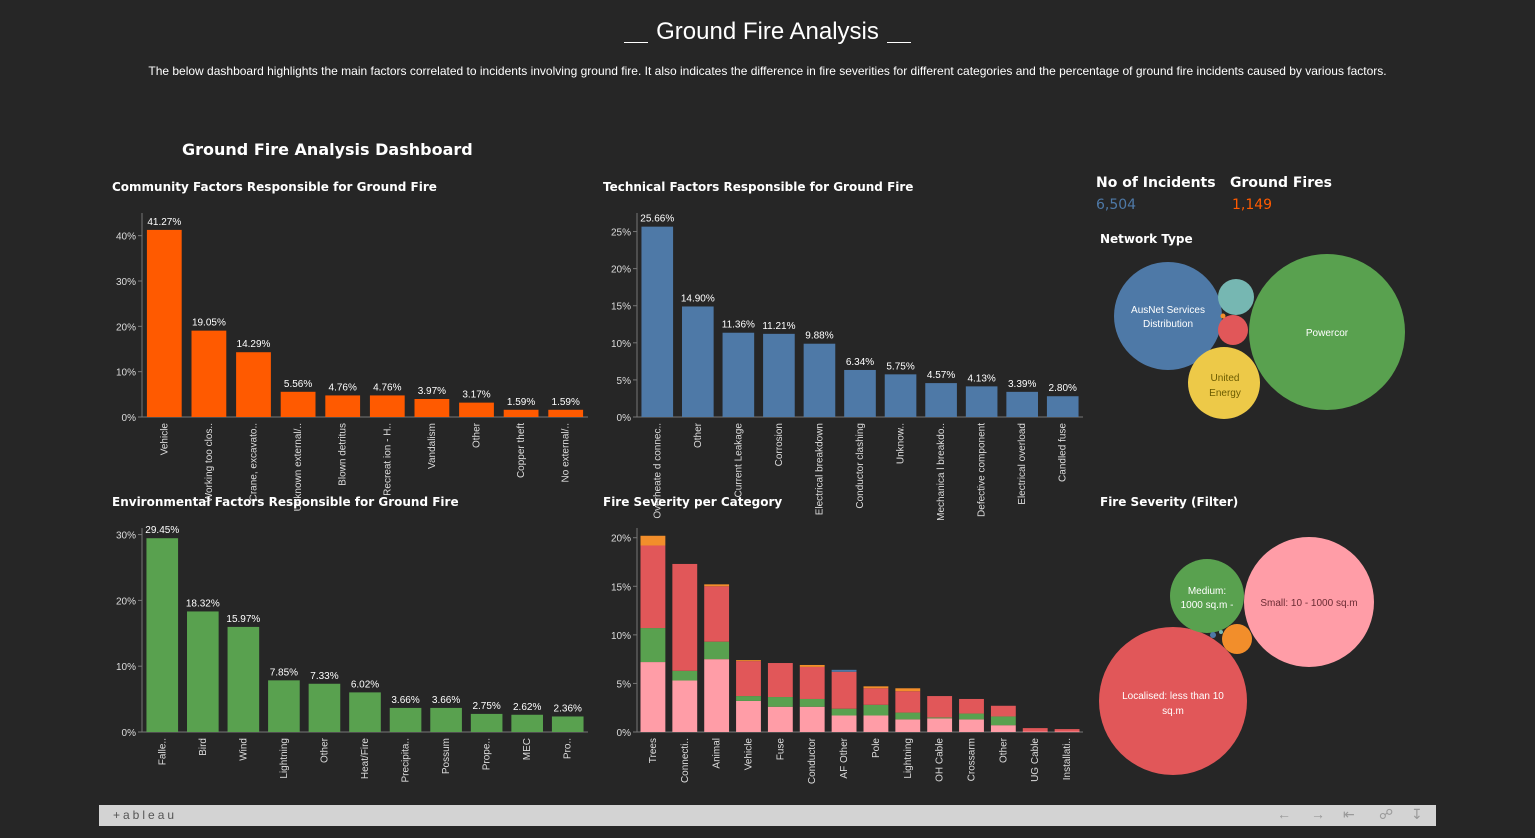  What do you see at coordinates (621, 344) in the screenshot?
I see `y-tick-label: 10%` at bounding box center [621, 344].